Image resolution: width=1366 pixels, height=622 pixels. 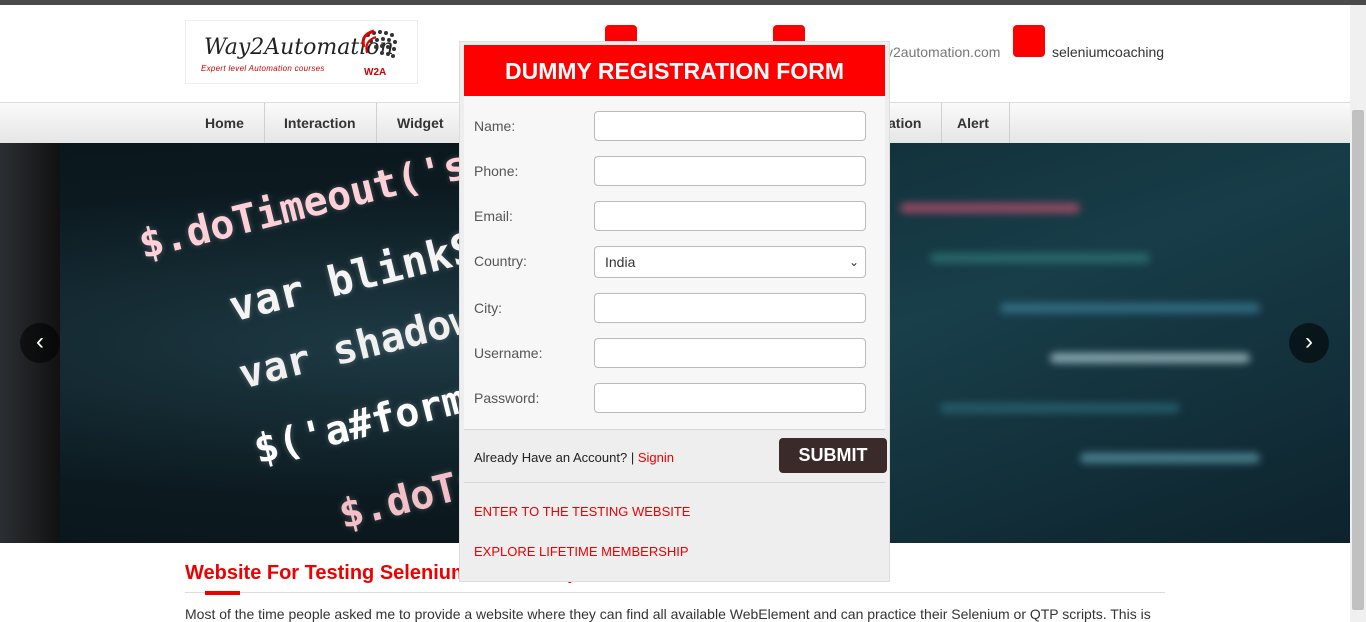 What do you see at coordinates (730, 171) in the screenshot?
I see `phone-input` at bounding box center [730, 171].